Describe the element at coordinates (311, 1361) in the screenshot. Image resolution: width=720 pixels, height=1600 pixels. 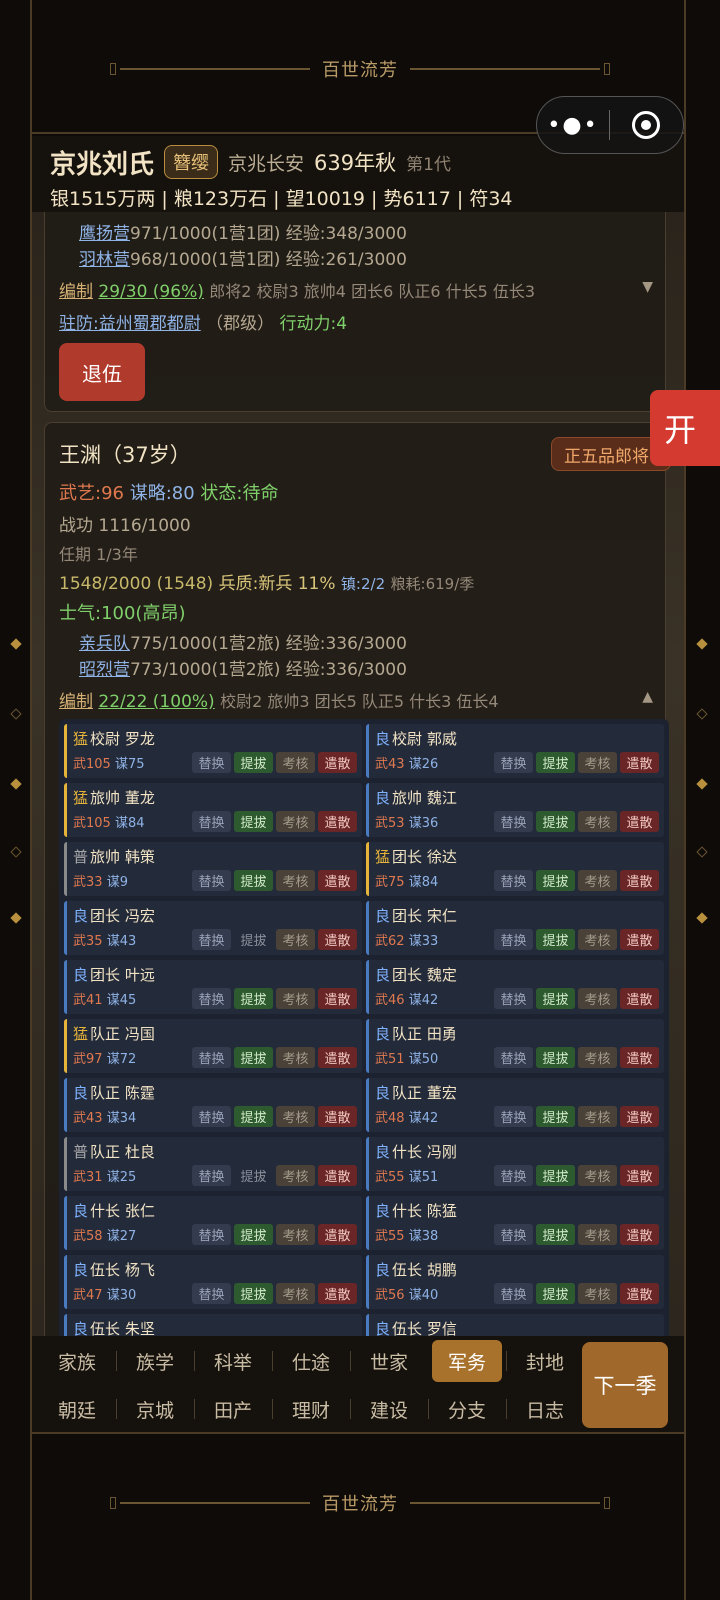
I see `nav-item: 仕途` at that location.